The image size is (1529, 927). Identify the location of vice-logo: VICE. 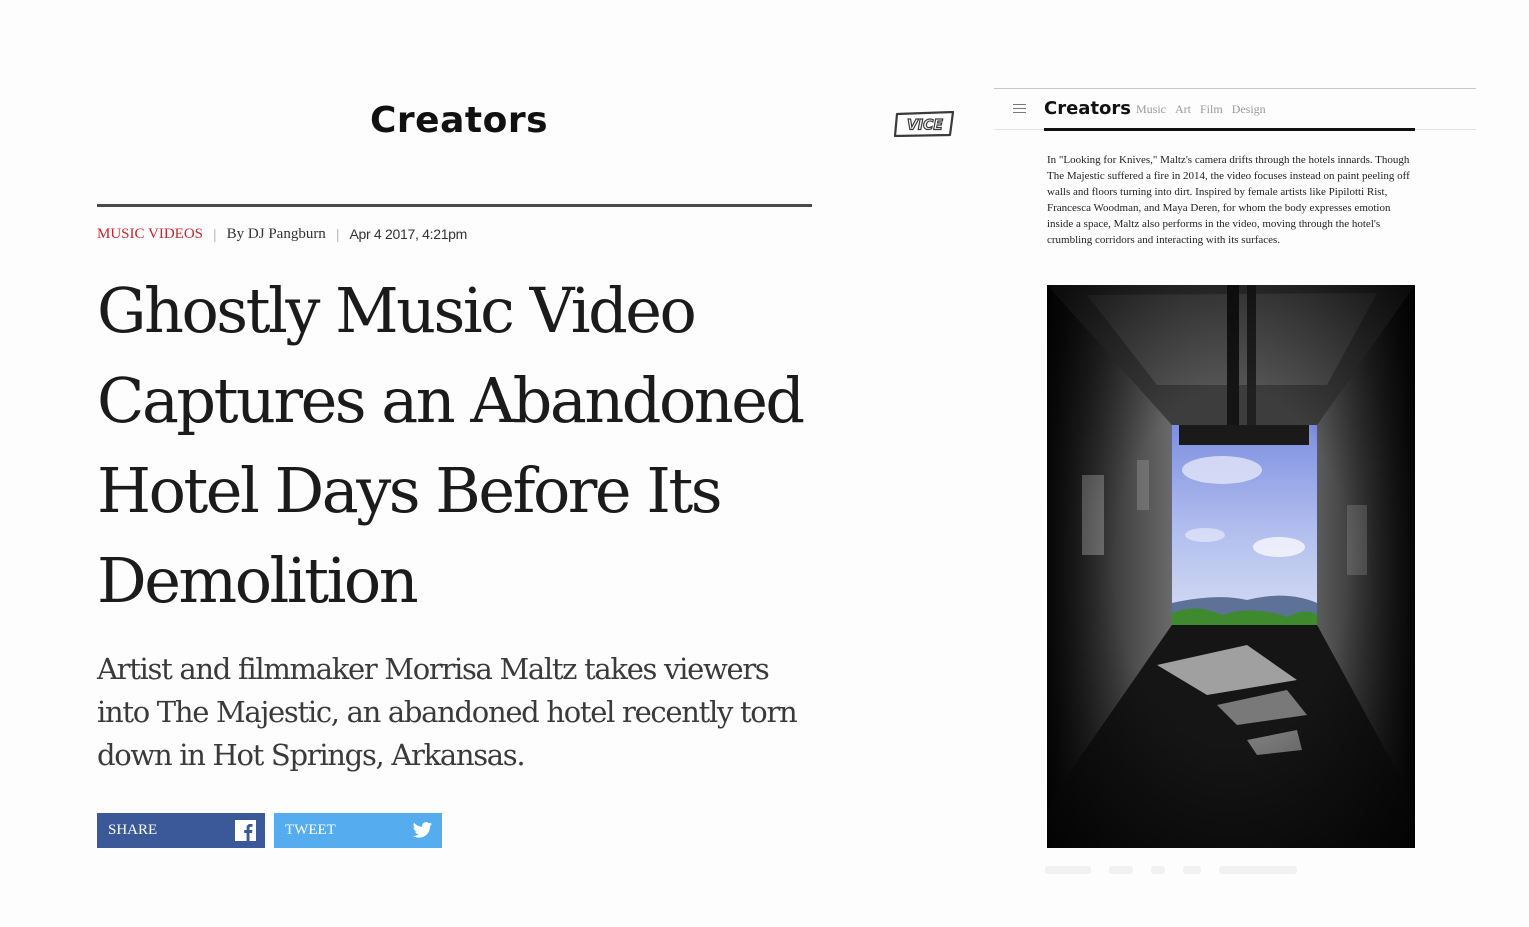
(925, 124).